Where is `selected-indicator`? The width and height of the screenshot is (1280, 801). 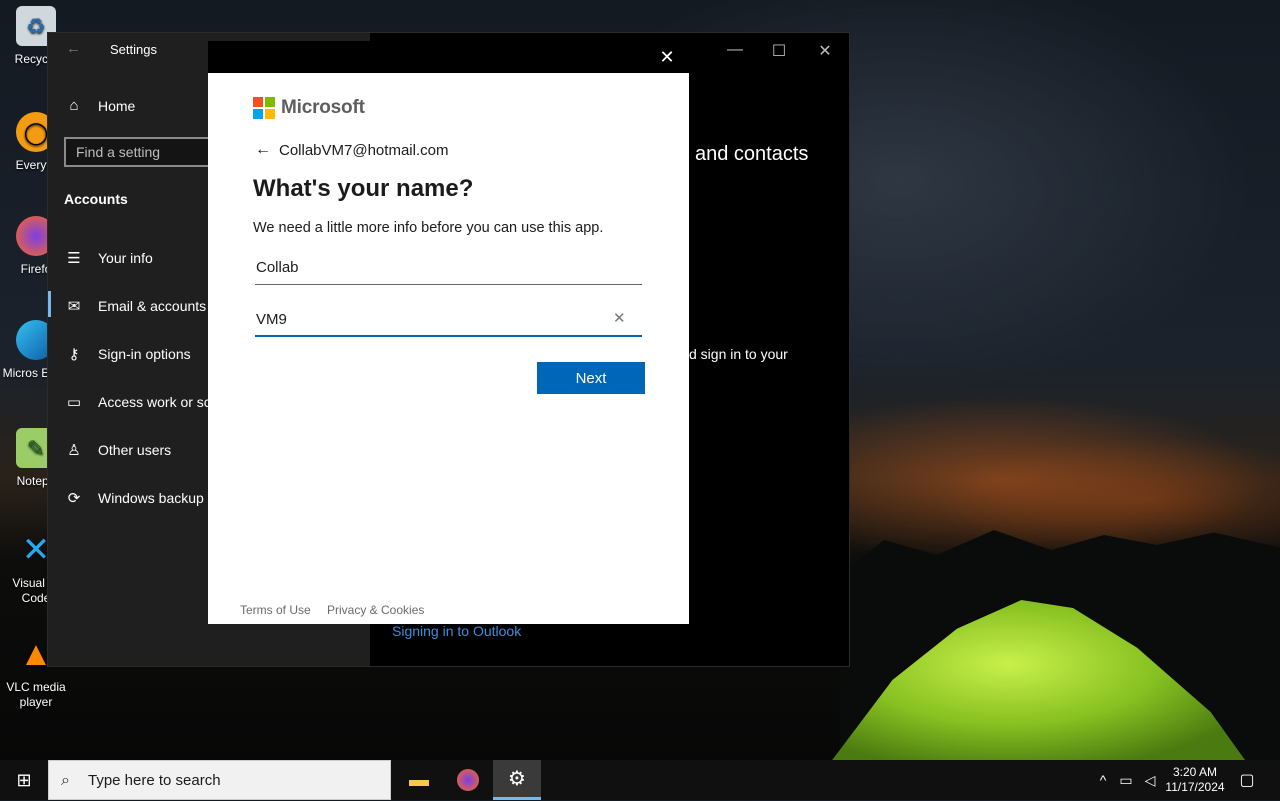 selected-indicator is located at coordinates (49, 304).